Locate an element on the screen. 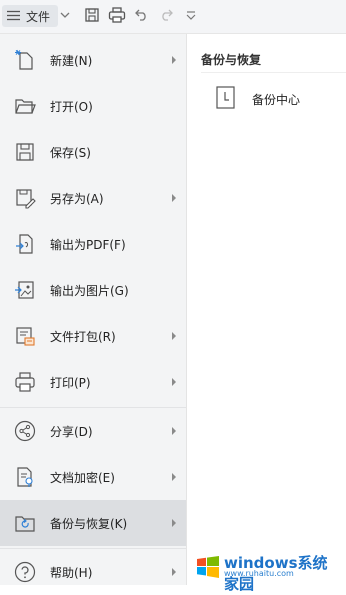 The width and height of the screenshot is (346, 595). customize-icon is located at coordinates (193, 18).